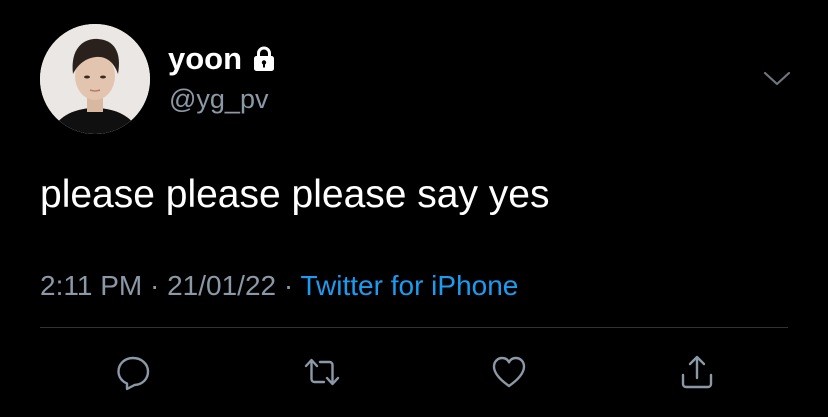 This screenshot has width=828, height=417. I want to click on like-button, so click(509, 372).